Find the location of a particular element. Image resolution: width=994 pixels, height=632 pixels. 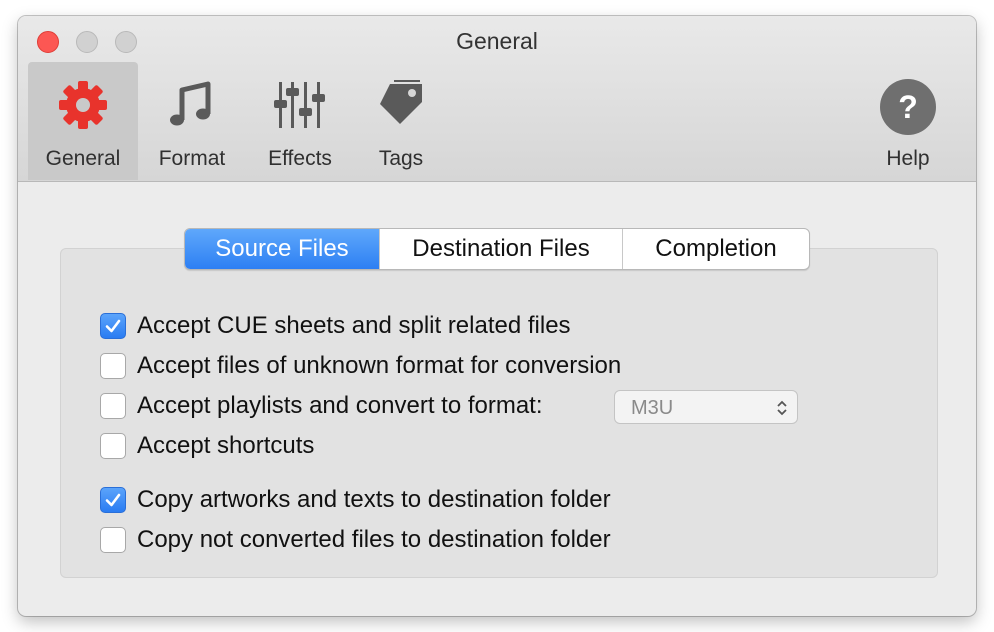

toolbar-item-tags: Tags is located at coordinates (401, 121).